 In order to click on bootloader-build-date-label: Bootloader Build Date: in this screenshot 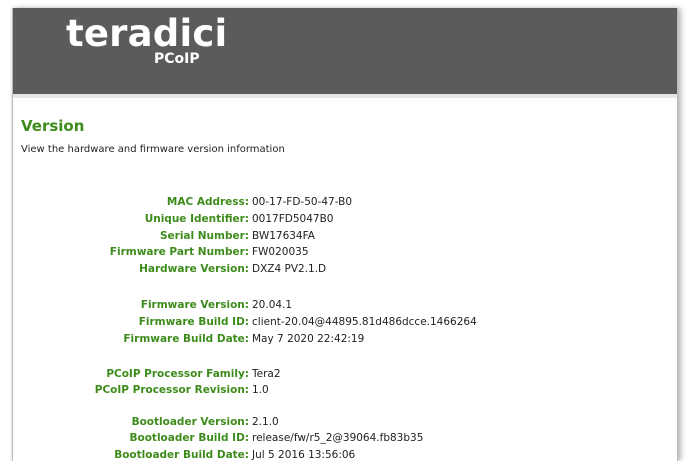, I will do `click(181, 455)`.